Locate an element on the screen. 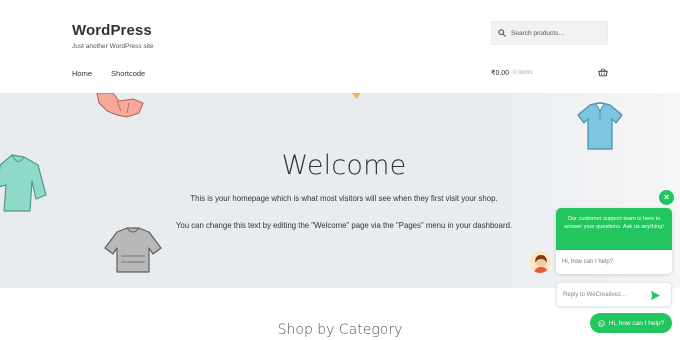 The width and height of the screenshot is (680, 340). whatsapp-chat-button: Hi, how can I help? is located at coordinates (631, 323).